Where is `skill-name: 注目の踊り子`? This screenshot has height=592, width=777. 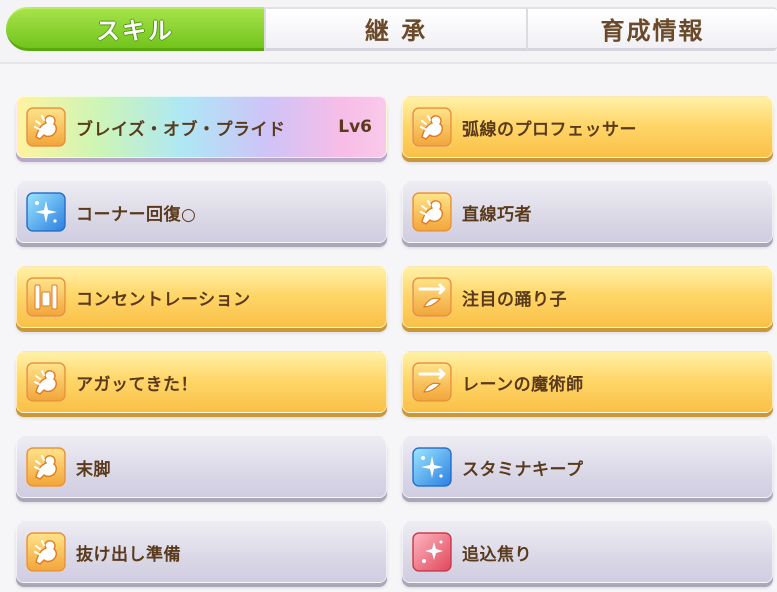 skill-name: 注目の踊り子 is located at coordinates (514, 299).